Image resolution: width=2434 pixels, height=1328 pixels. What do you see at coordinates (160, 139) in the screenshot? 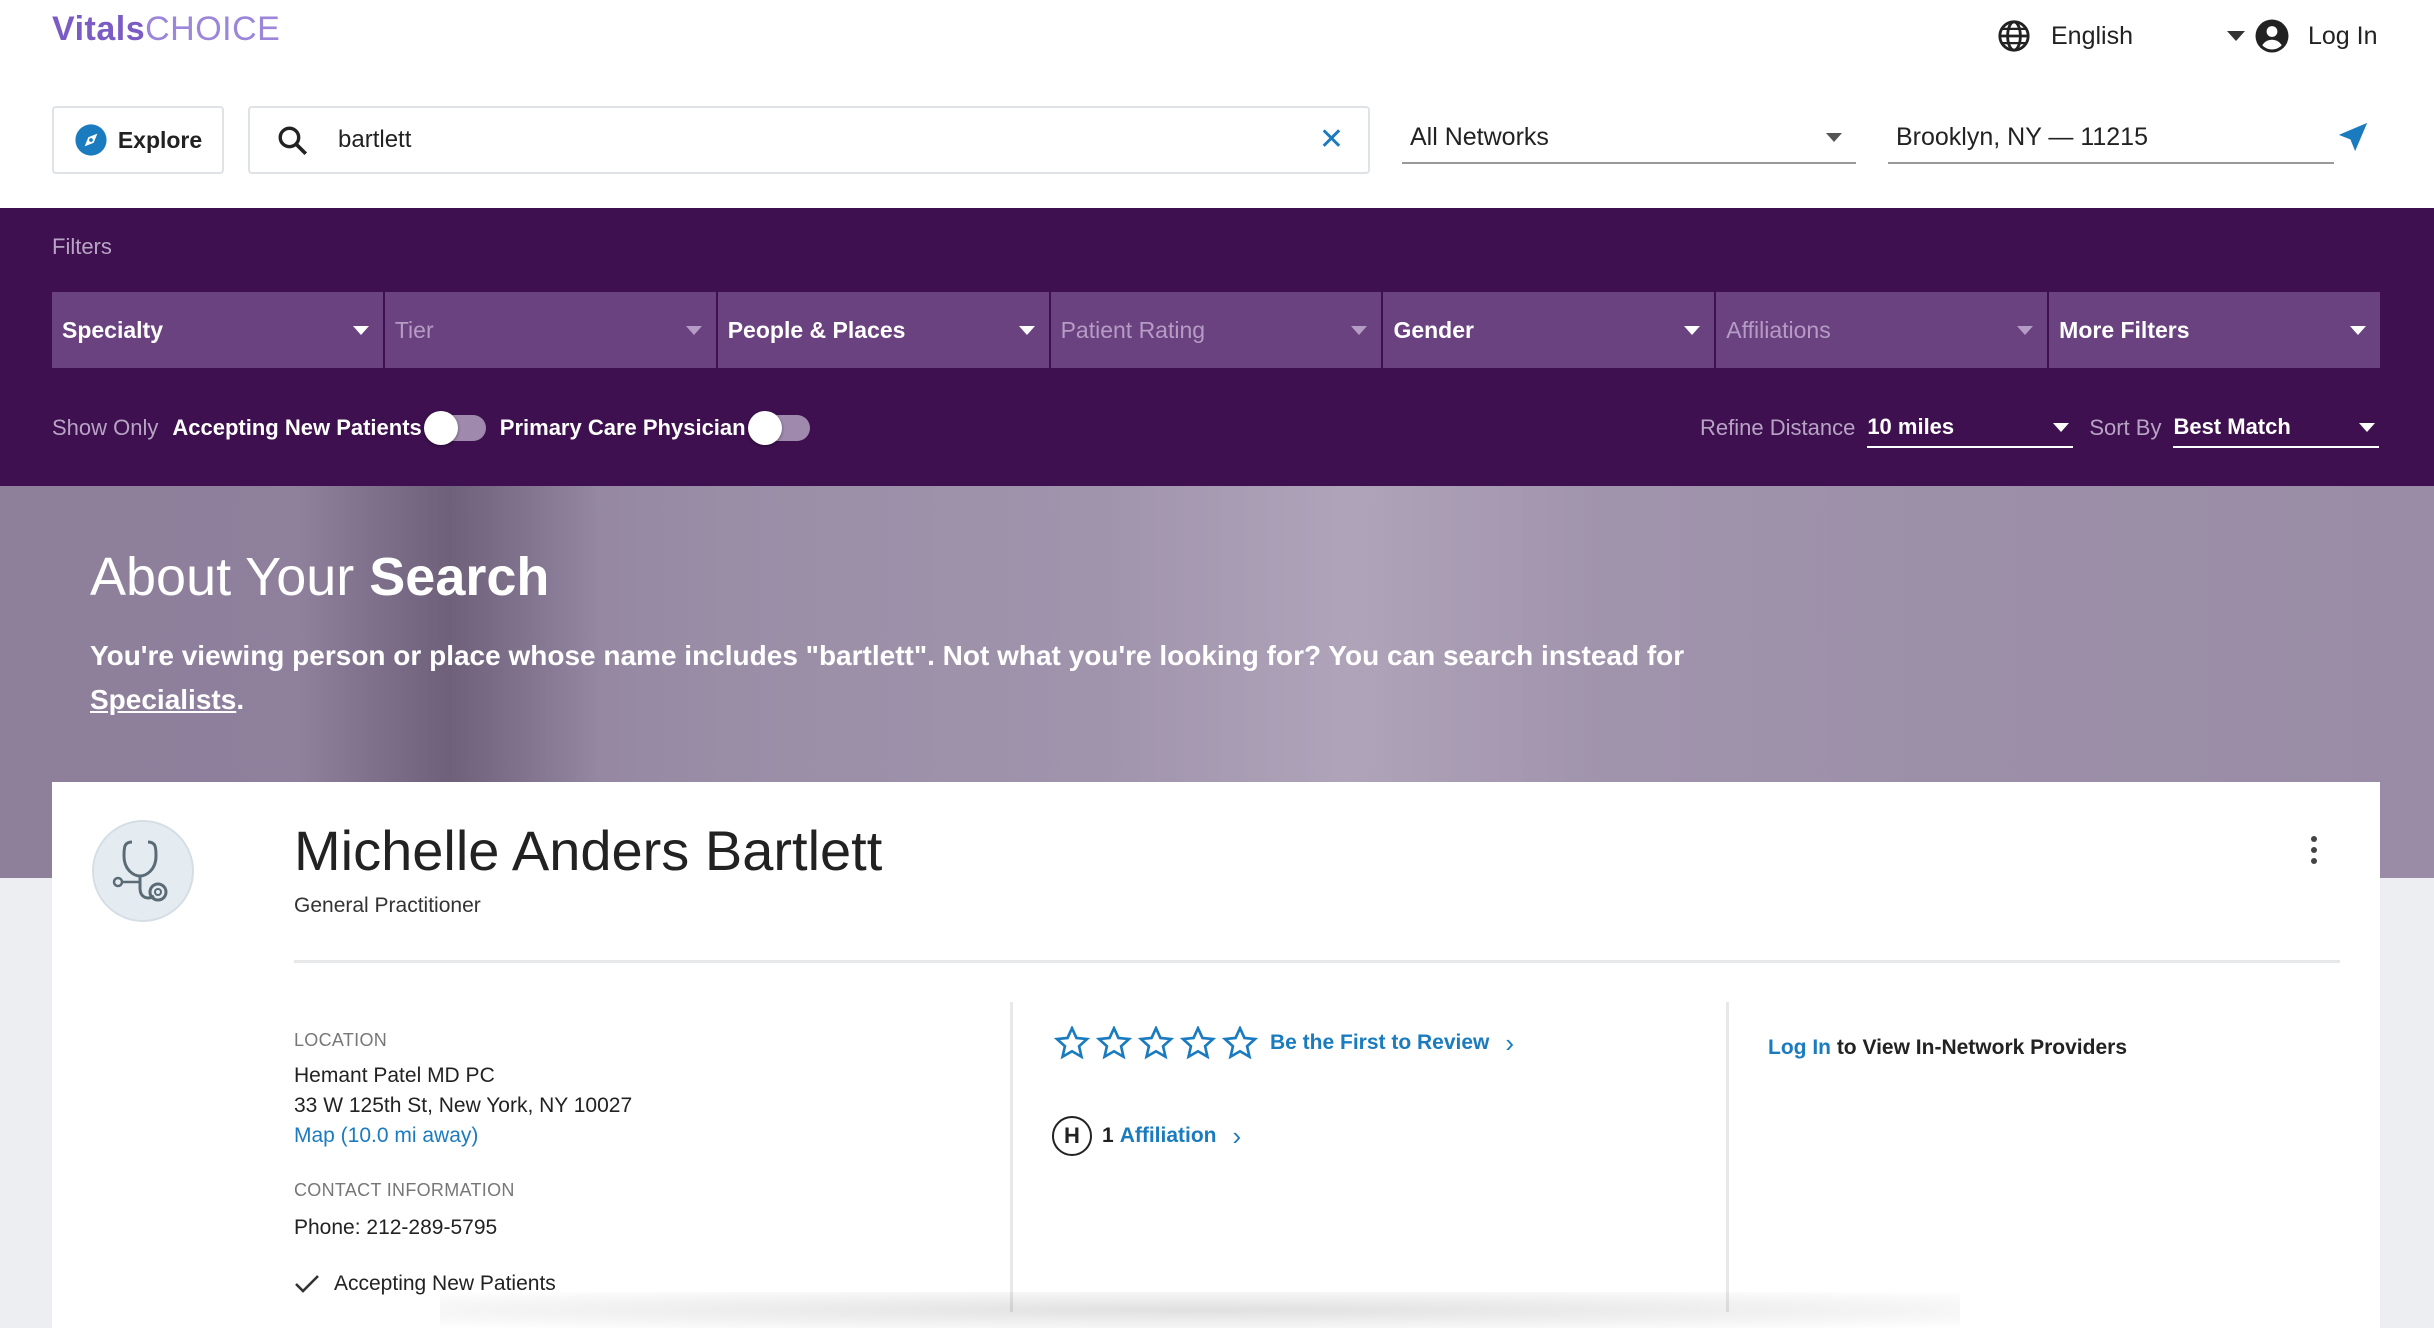
I see `explore-label: Explore` at bounding box center [160, 139].